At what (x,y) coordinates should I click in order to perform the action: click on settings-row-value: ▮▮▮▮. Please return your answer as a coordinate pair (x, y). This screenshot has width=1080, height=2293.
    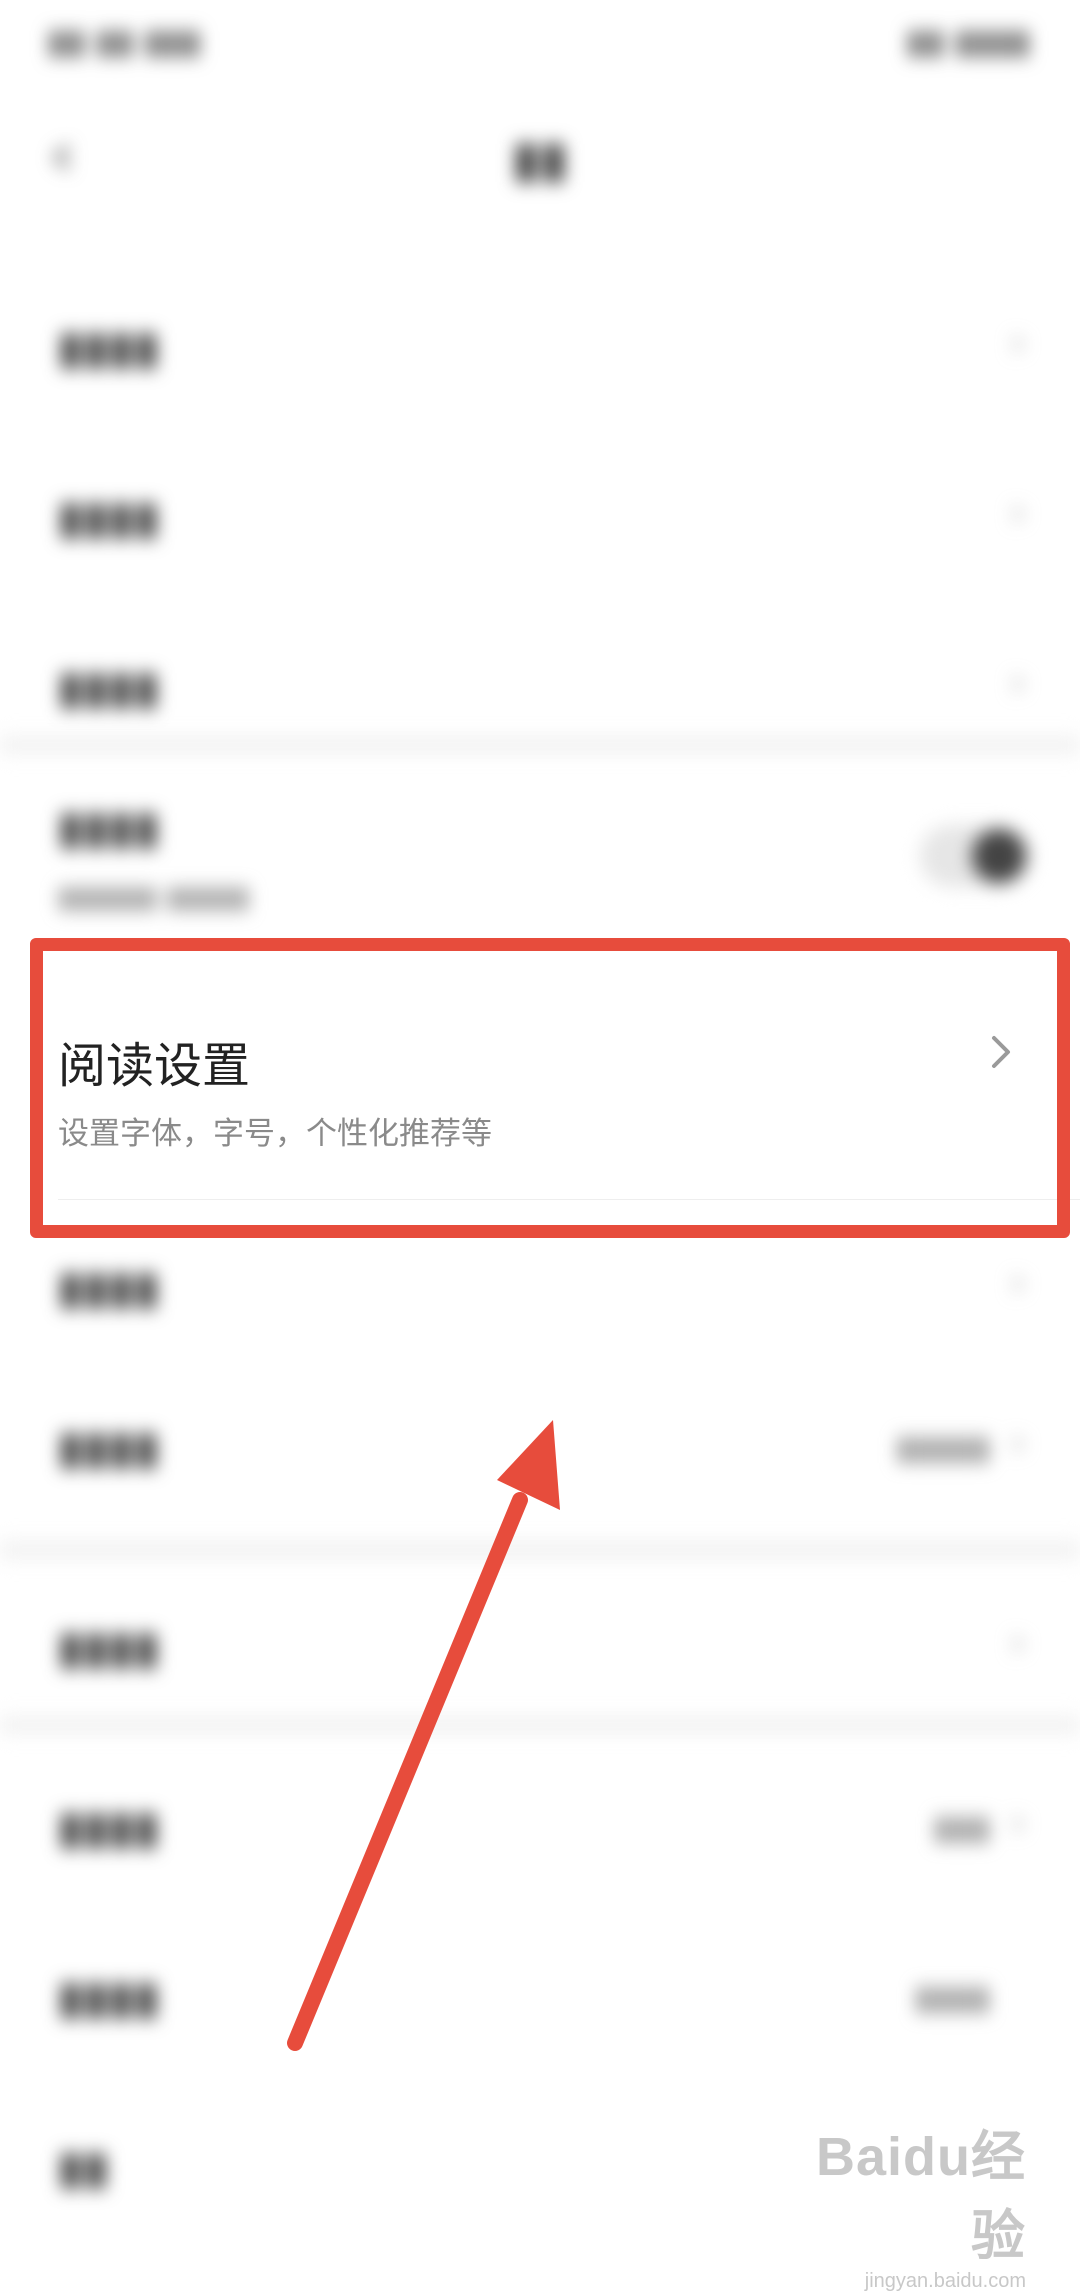
    Looking at the image, I should click on (952, 1998).